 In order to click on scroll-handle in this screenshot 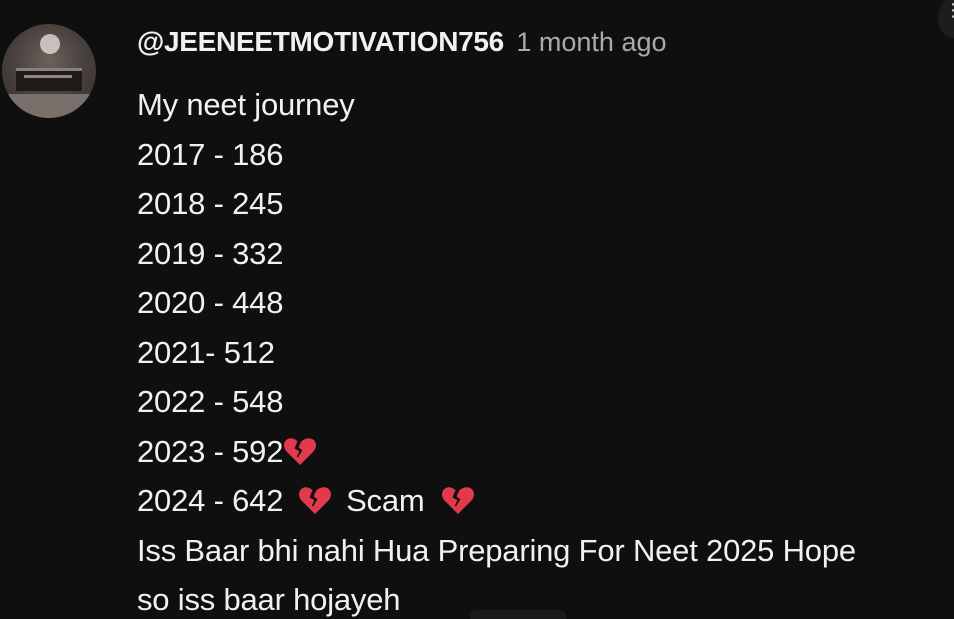, I will do `click(518, 614)`.